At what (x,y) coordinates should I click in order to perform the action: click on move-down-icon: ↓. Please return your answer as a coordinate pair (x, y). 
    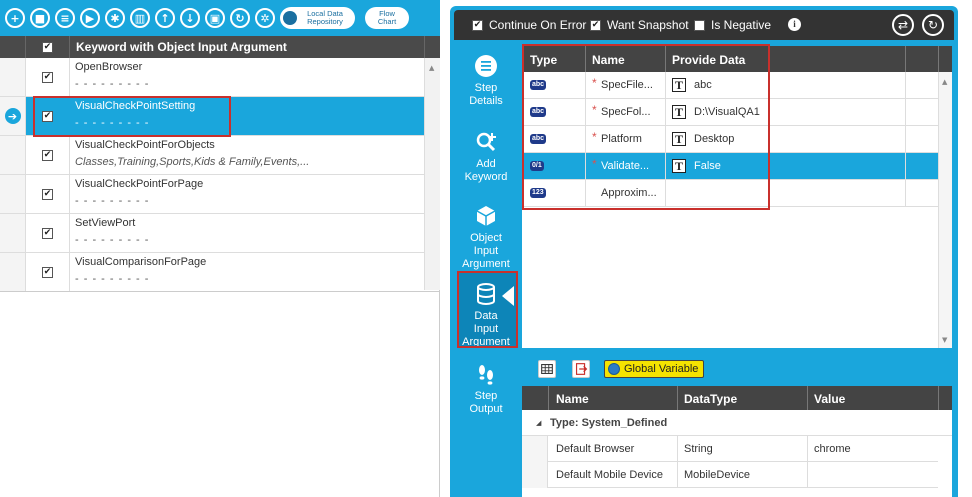
    Looking at the image, I should click on (190, 18).